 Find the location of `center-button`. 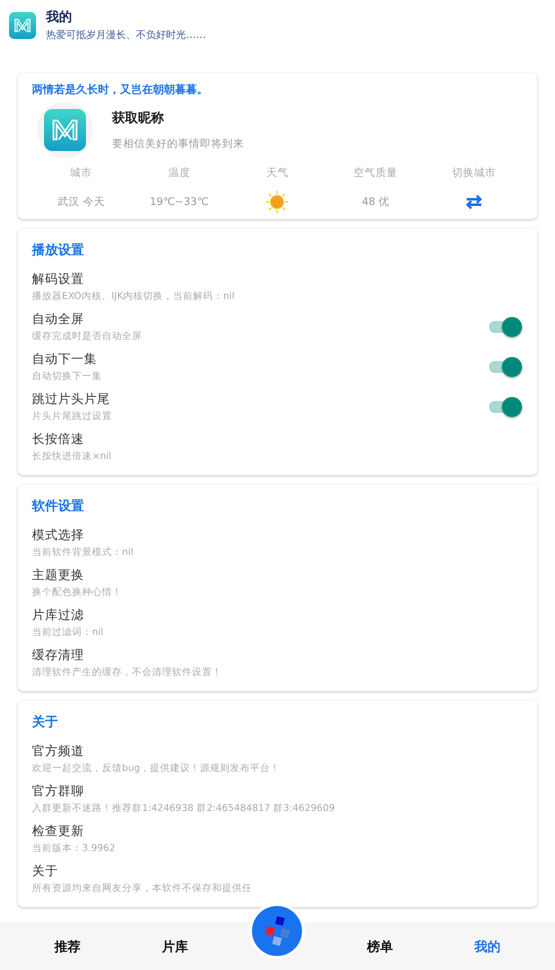

center-button is located at coordinates (277, 931).